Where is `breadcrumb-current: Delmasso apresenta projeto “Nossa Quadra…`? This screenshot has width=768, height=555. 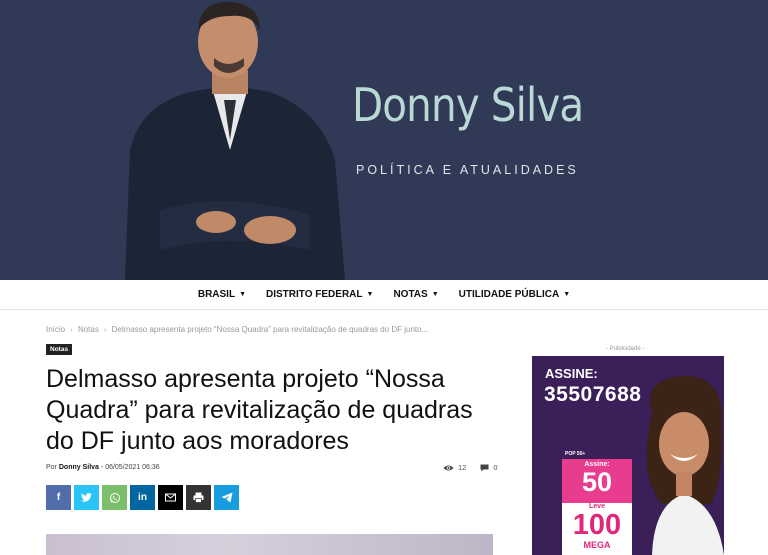 breadcrumb-current: Delmasso apresenta projeto “Nossa Quadra… is located at coordinates (270, 329).